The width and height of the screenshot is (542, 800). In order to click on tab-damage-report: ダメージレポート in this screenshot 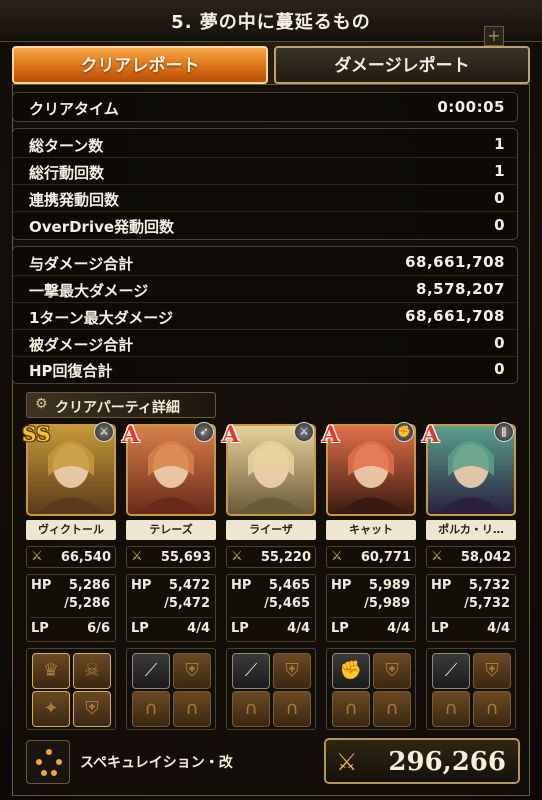, I will do `click(402, 65)`.